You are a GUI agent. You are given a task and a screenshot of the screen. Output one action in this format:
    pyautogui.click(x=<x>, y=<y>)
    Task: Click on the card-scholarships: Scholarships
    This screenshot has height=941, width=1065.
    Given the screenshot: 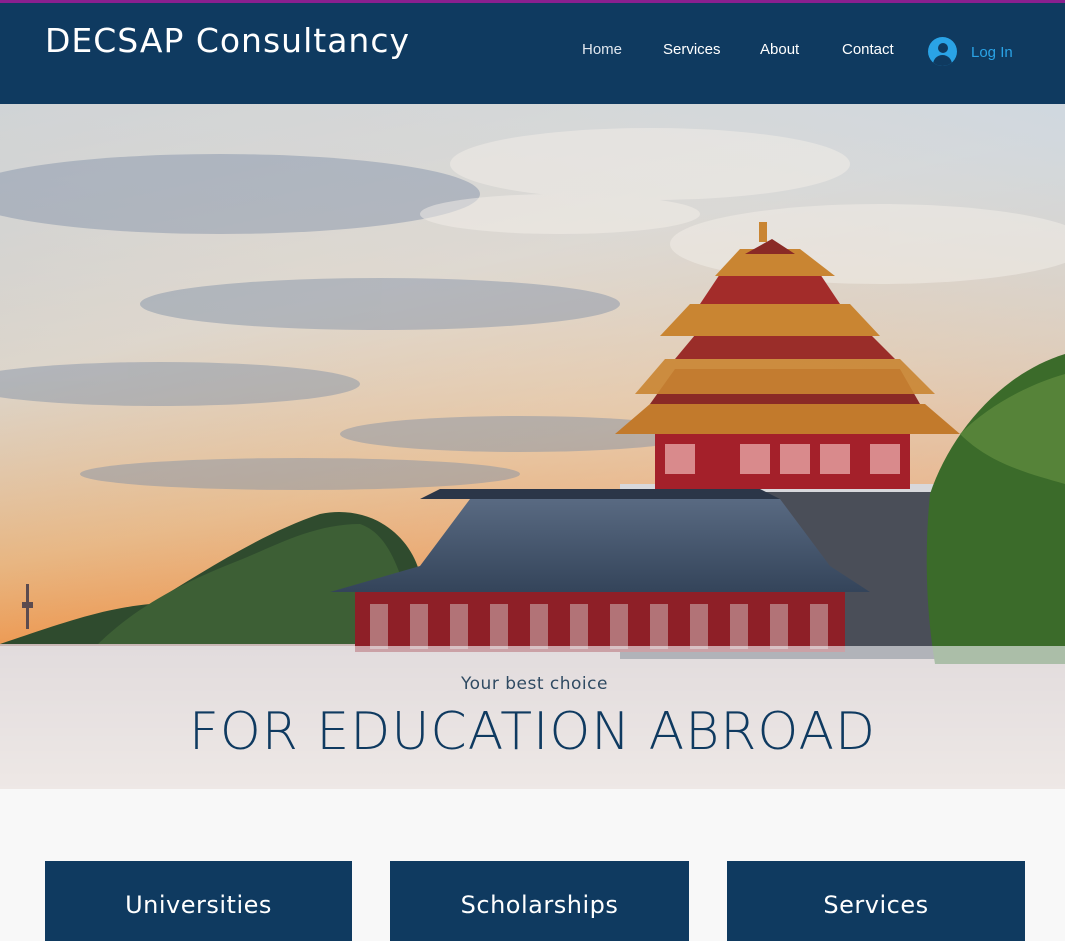 What is the action you would take?
    pyautogui.click(x=539, y=901)
    